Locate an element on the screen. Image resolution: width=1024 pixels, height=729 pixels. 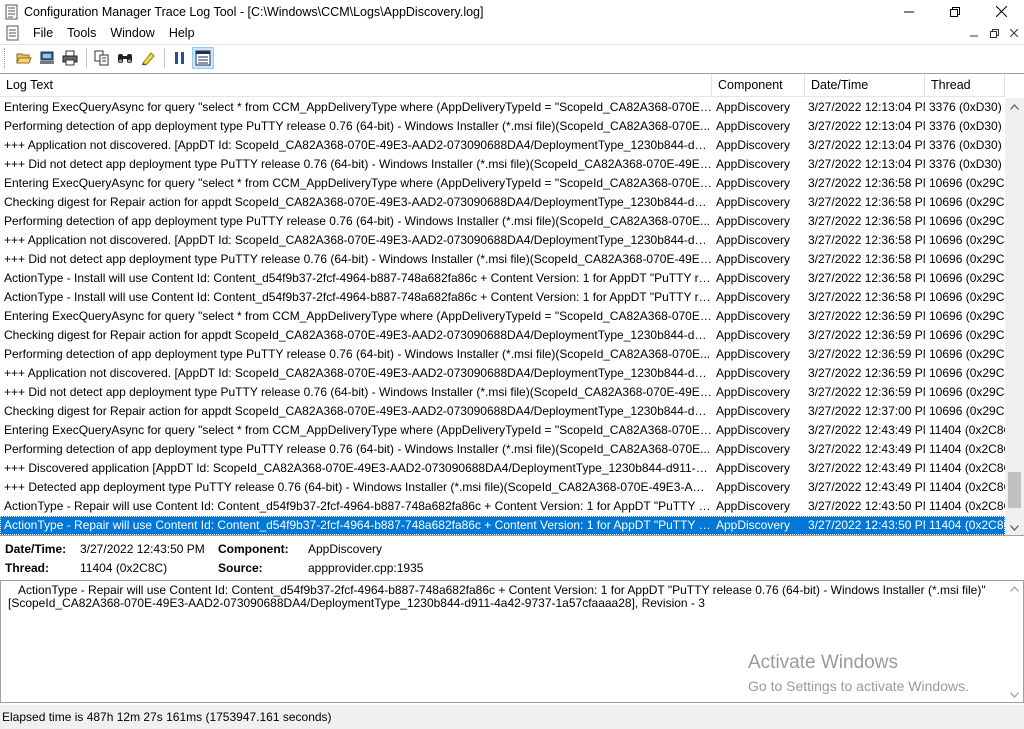
message-scroll-up-icon is located at coordinates (1014, 588).